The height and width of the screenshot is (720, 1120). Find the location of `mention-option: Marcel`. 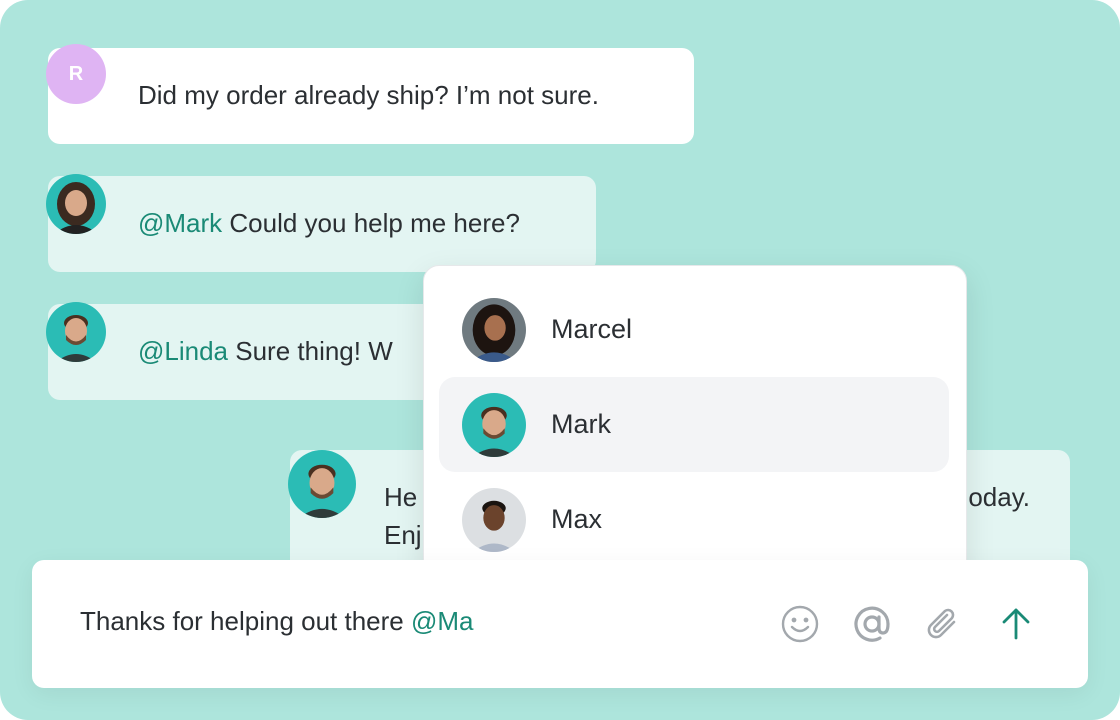

mention-option: Marcel is located at coordinates (694, 329).